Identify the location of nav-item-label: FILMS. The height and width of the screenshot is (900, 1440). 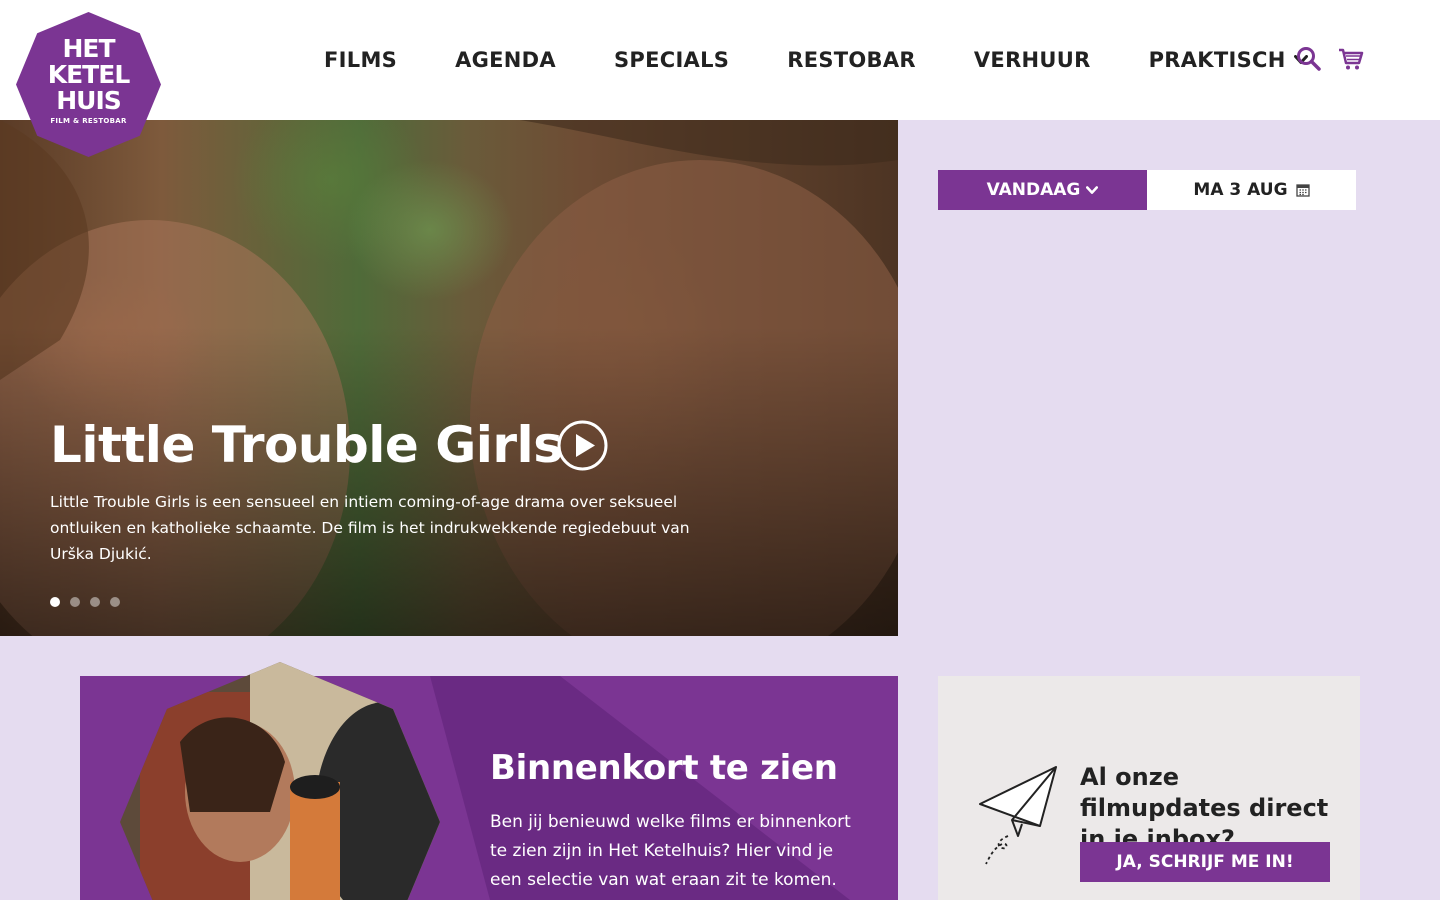
(361, 60).